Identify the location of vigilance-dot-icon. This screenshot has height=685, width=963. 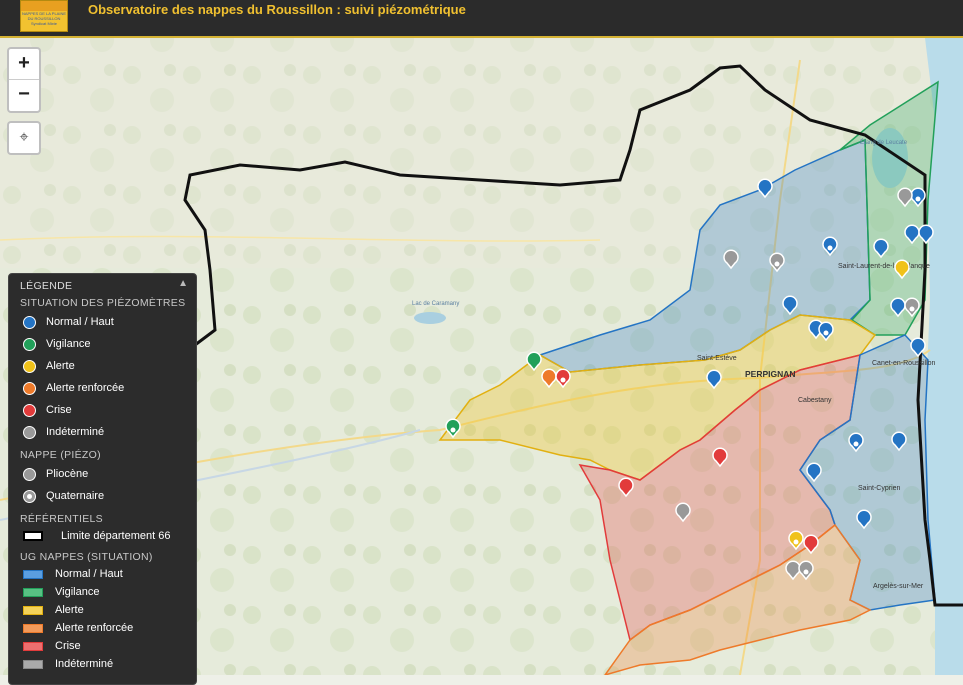
(29, 344).